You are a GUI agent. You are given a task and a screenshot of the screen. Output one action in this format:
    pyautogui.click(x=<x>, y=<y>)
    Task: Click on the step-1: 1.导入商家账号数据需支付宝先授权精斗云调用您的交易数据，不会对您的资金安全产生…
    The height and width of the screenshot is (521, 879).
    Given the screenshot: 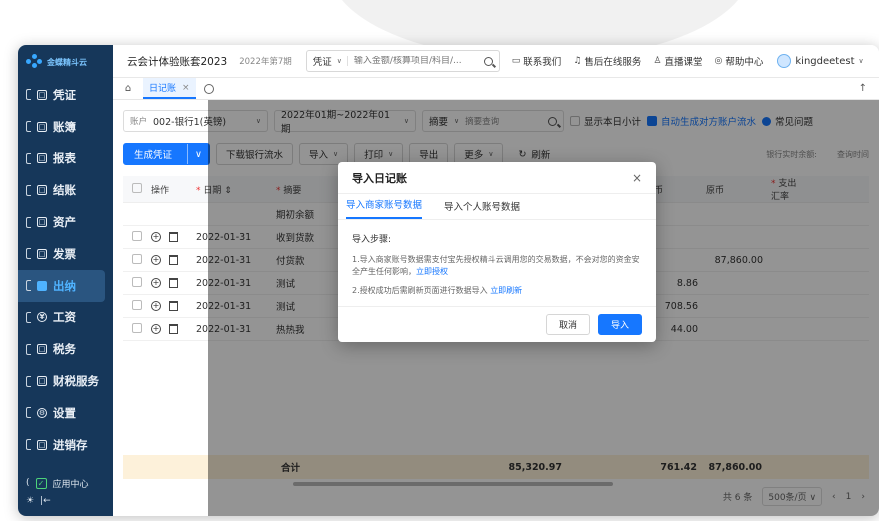 What is the action you would take?
    pyautogui.click(x=497, y=266)
    